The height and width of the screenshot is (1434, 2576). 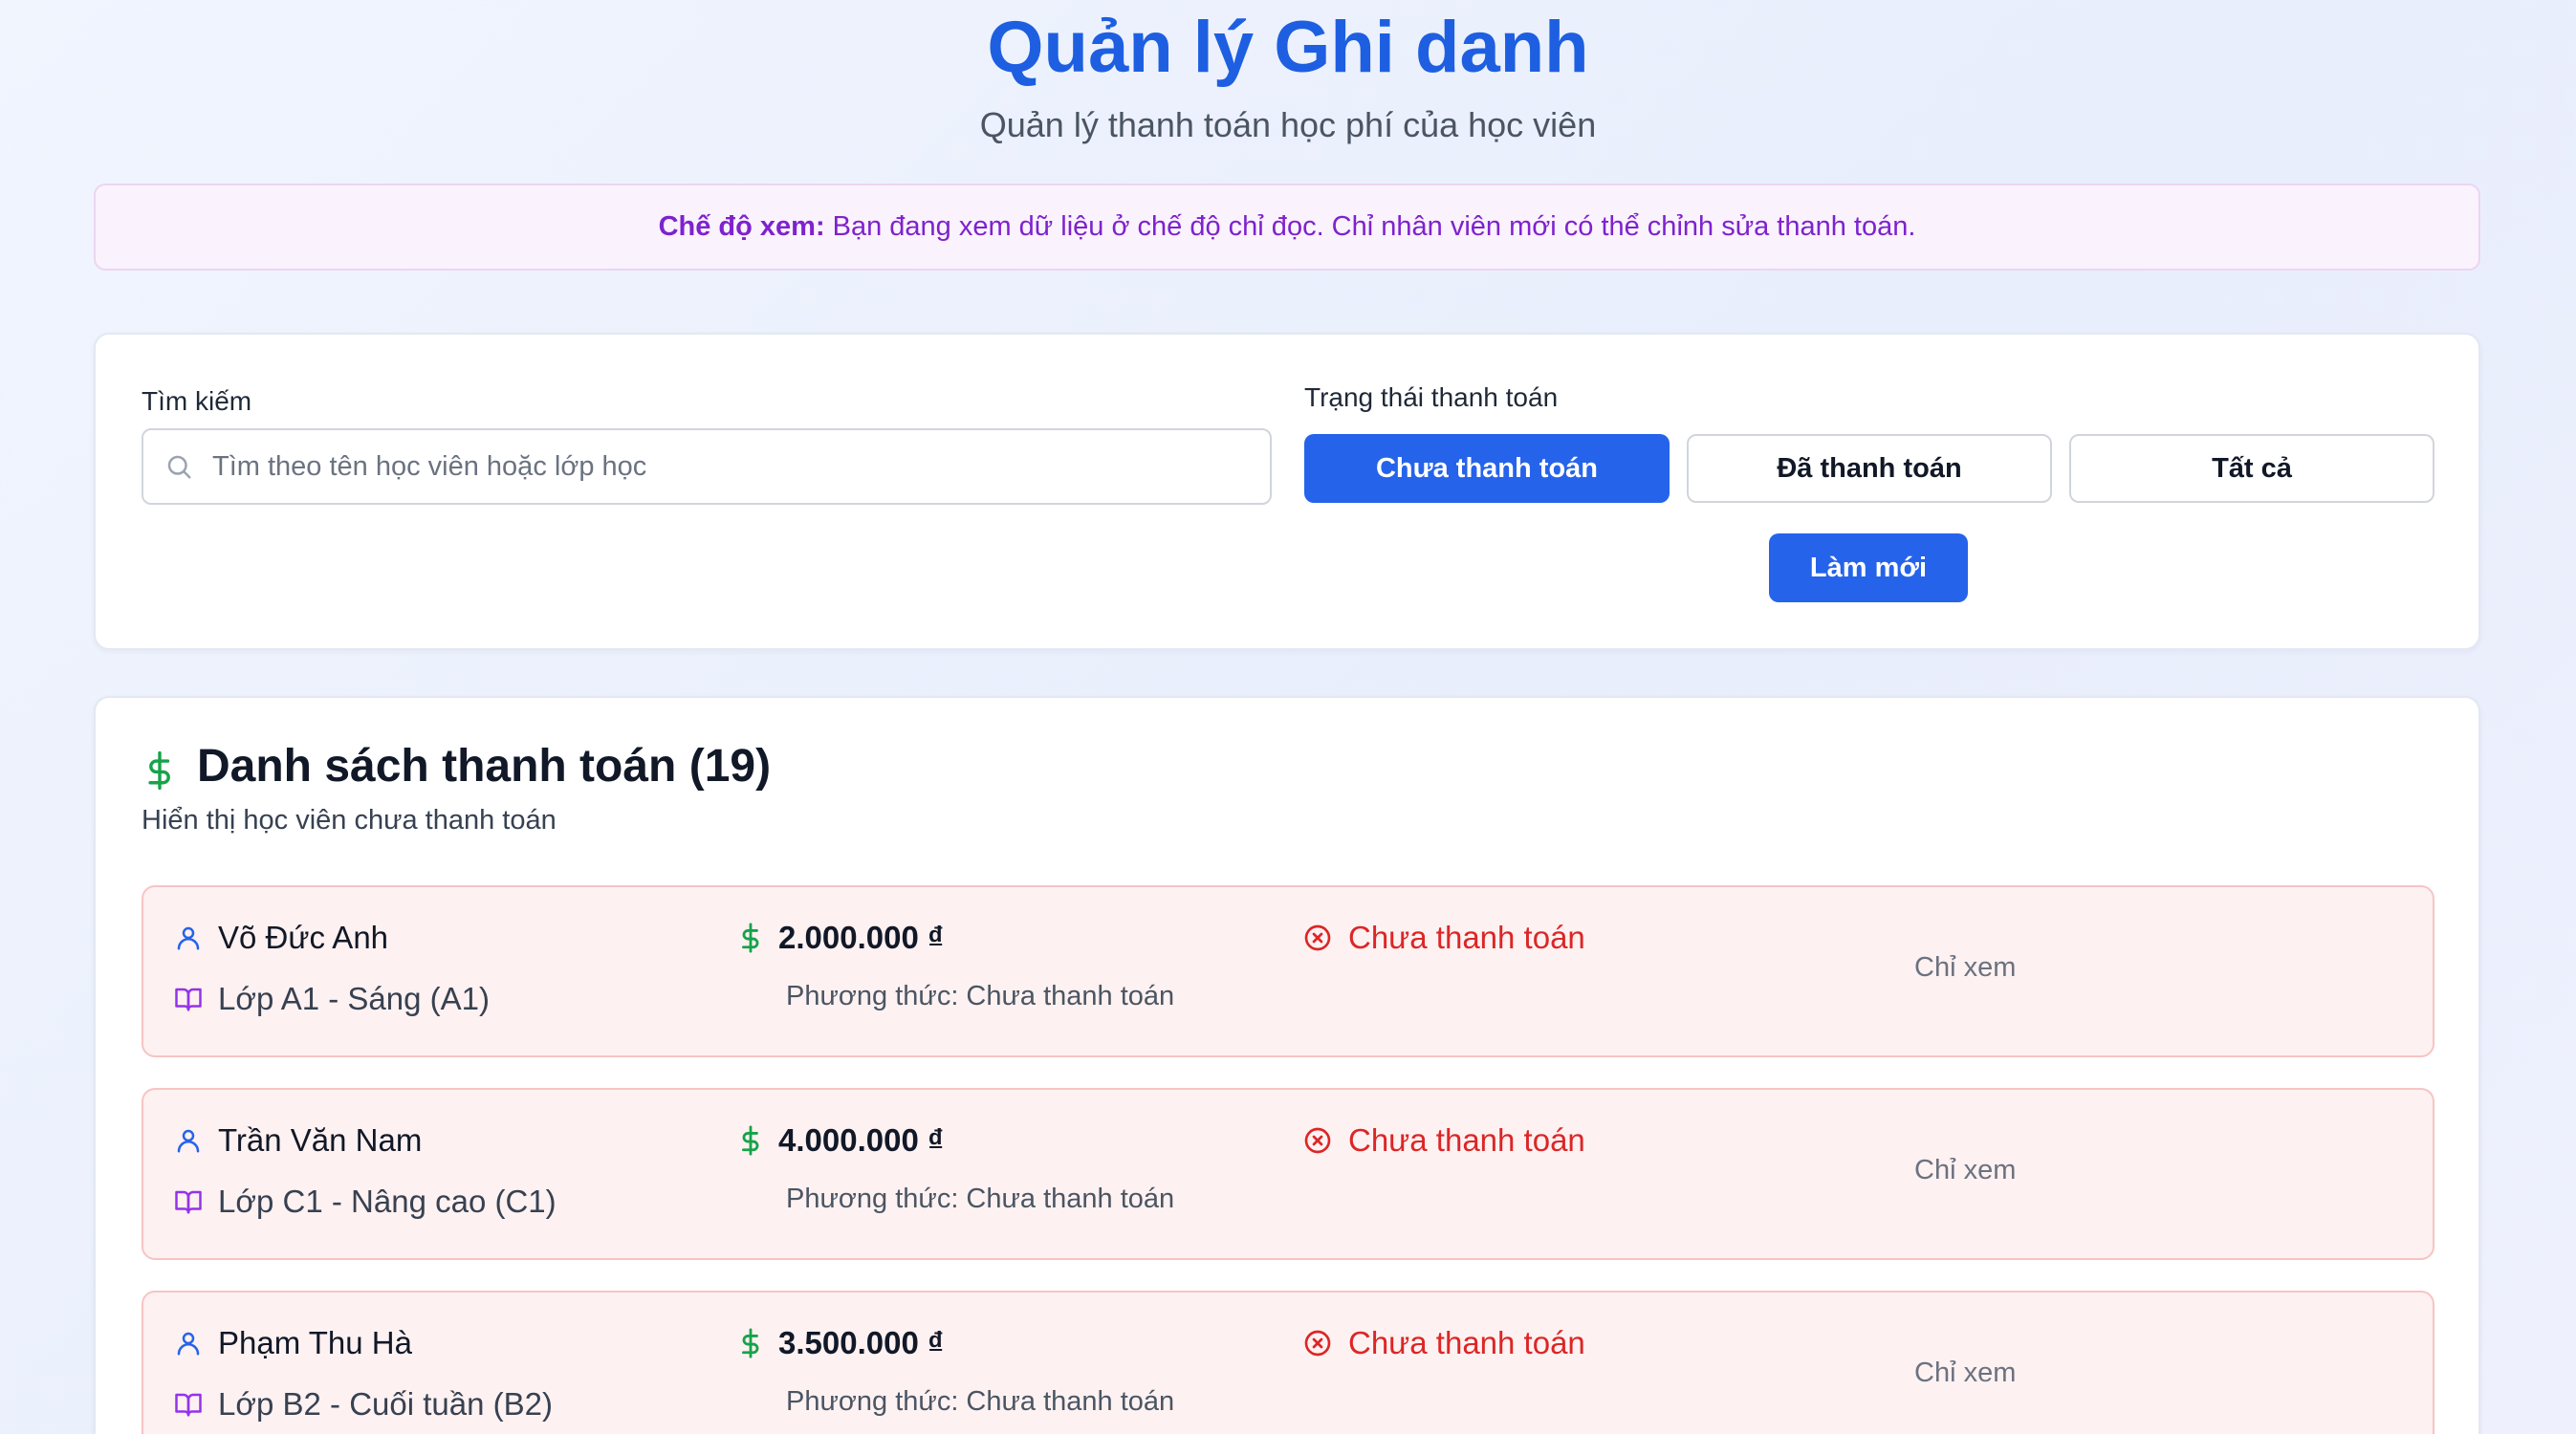 I want to click on amount-cell: 3.500.000 ₫, so click(x=841, y=1343).